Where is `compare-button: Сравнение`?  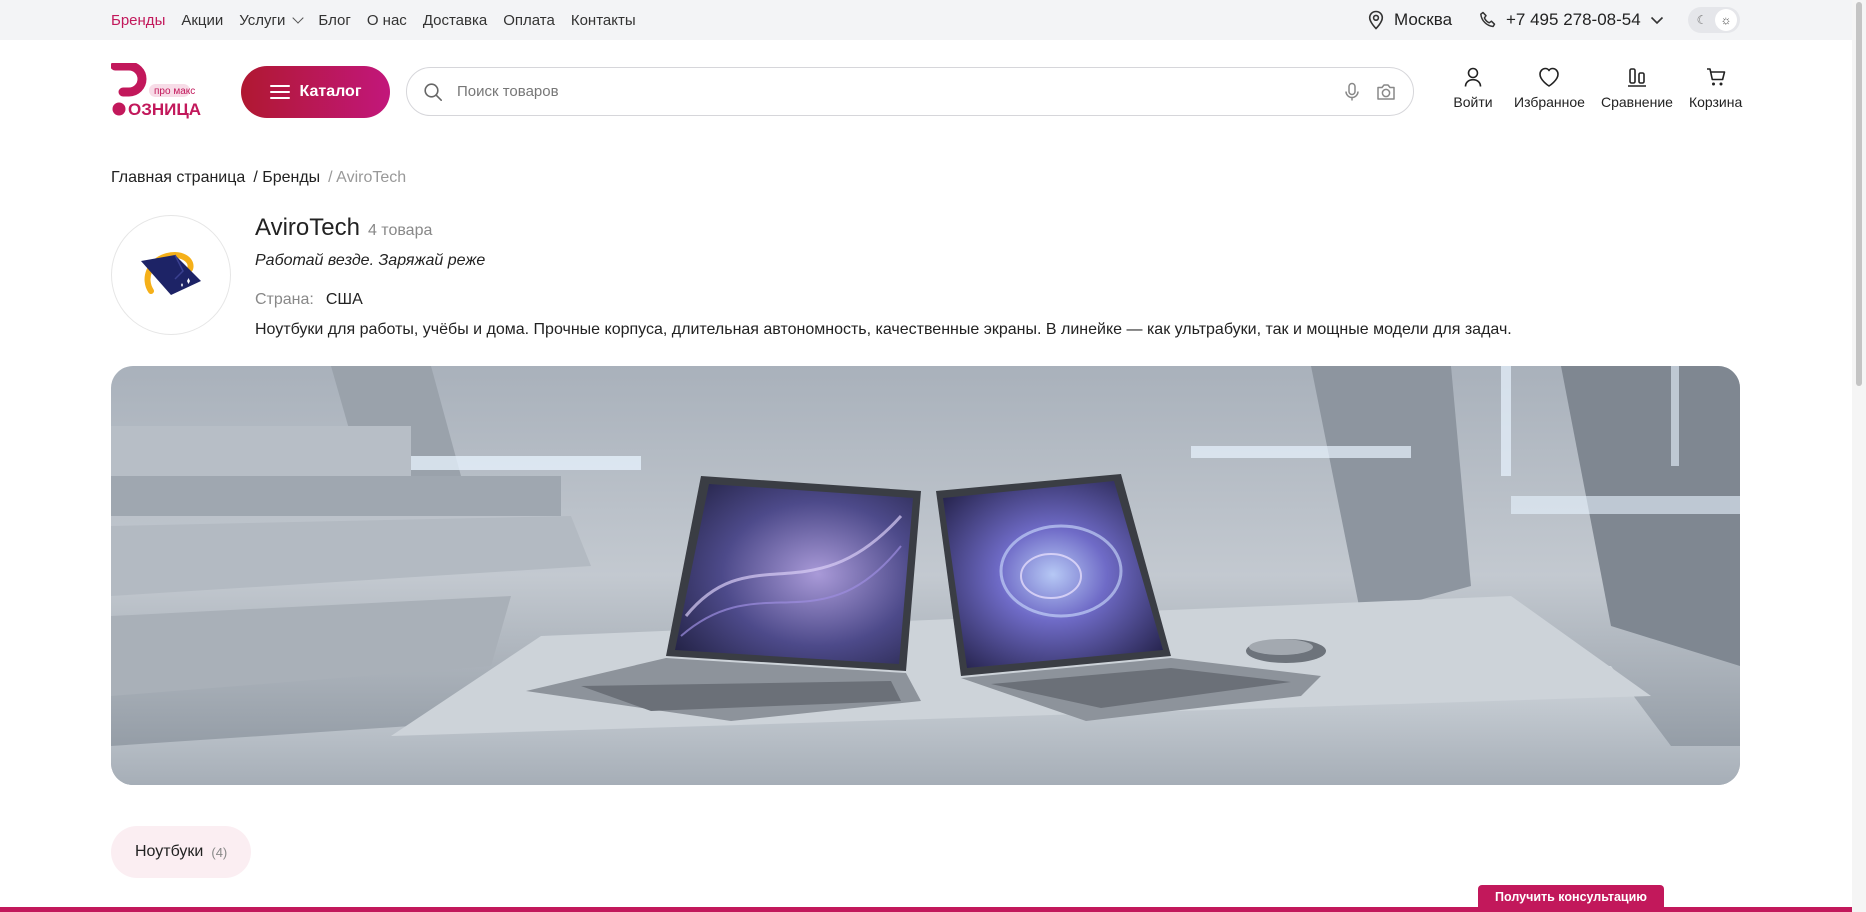 compare-button: Сравнение is located at coordinates (1637, 88).